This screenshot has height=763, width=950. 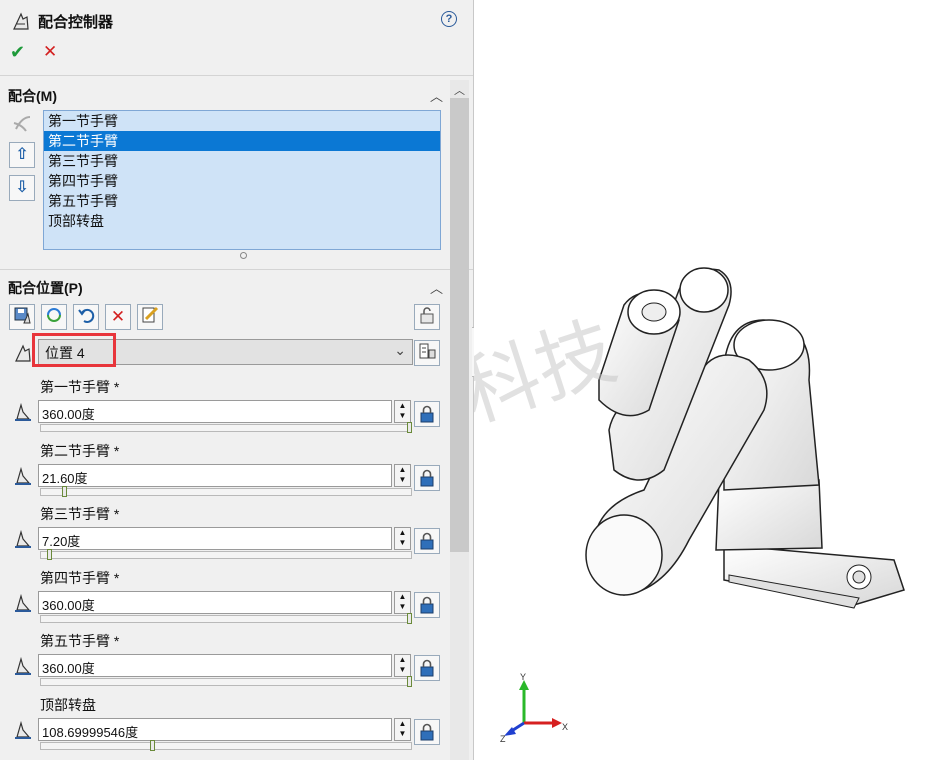 I want to click on position-icon, so click(x=23, y=353).